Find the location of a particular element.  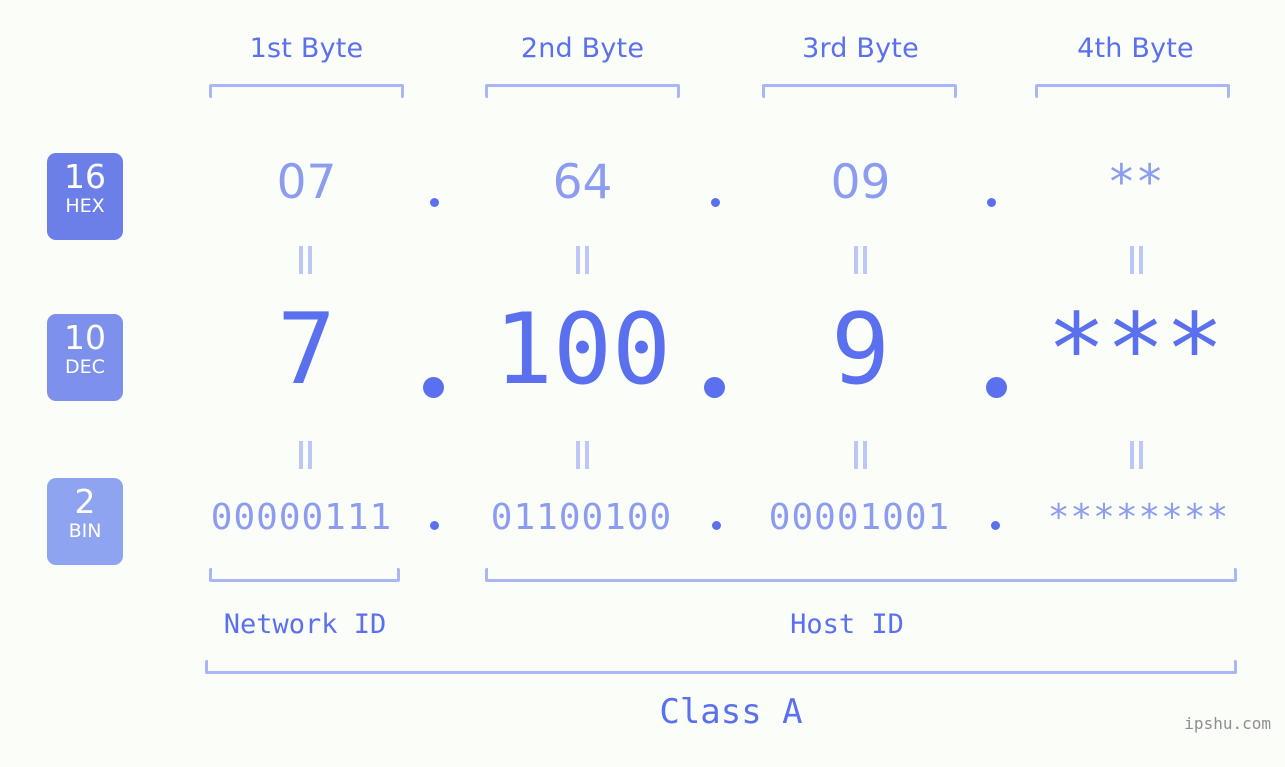

base-badge-bin-number: 2 is located at coordinates (85, 501).